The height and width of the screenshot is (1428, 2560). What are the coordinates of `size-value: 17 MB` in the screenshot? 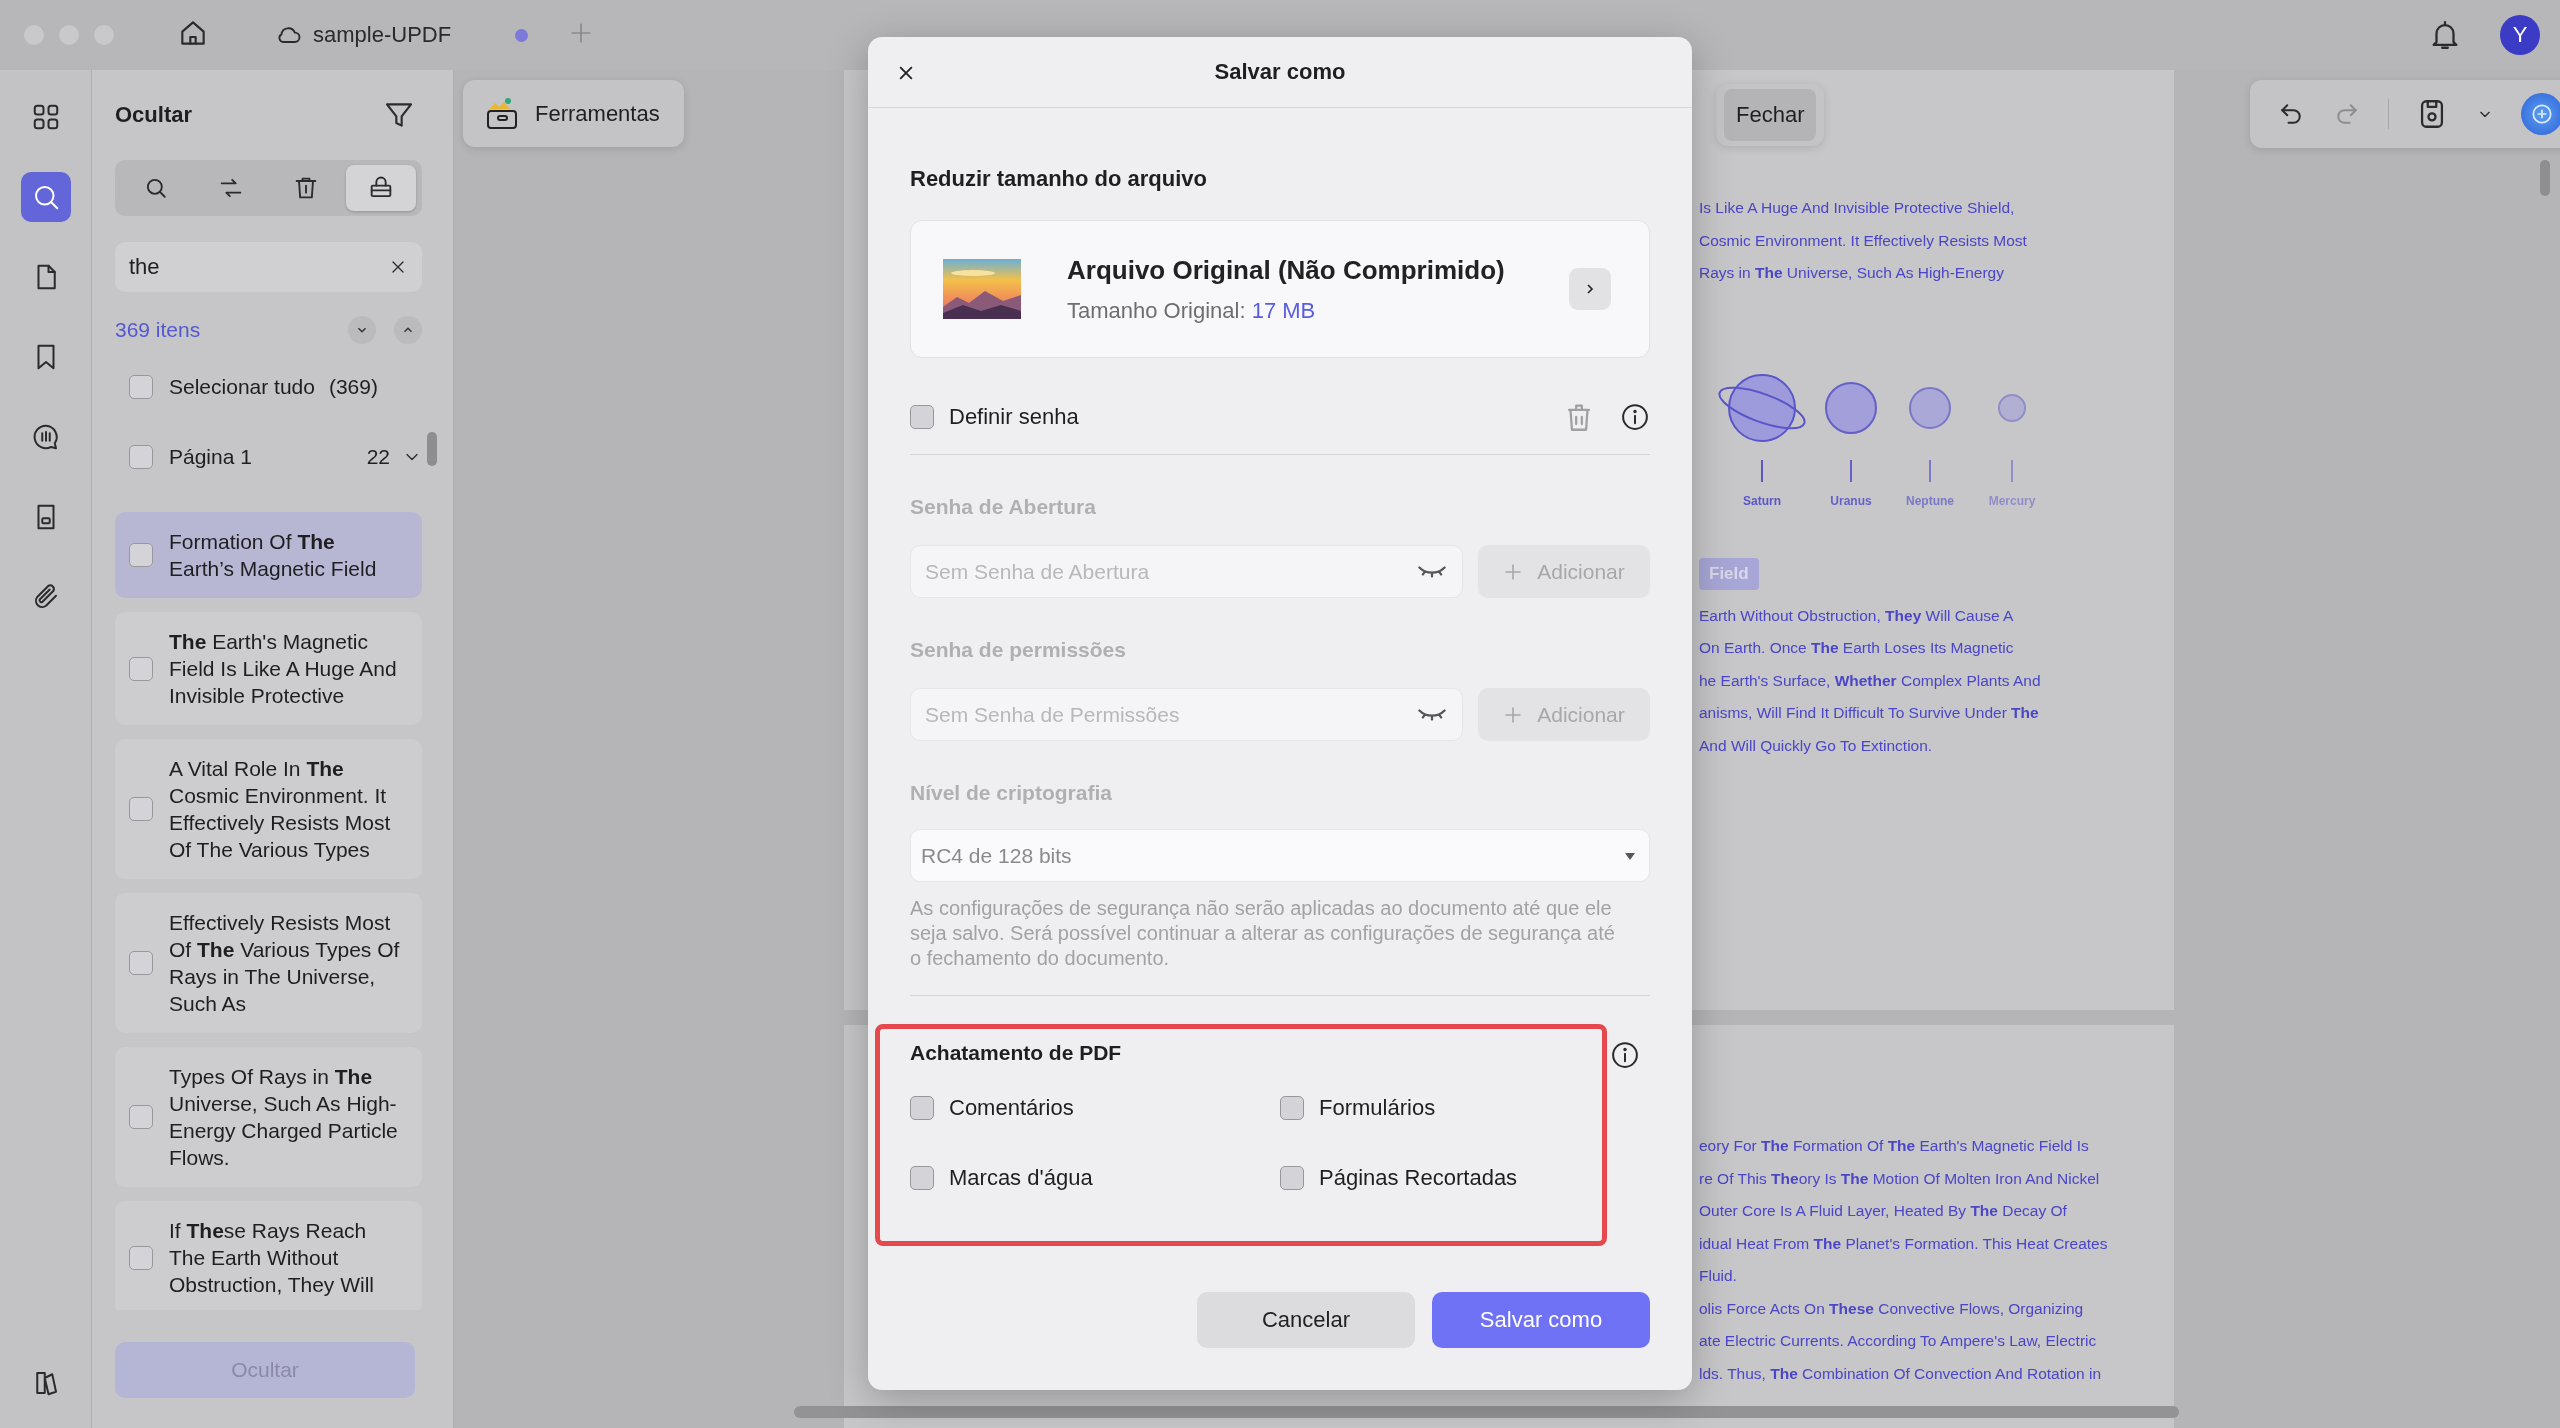 It's located at (1283, 310).